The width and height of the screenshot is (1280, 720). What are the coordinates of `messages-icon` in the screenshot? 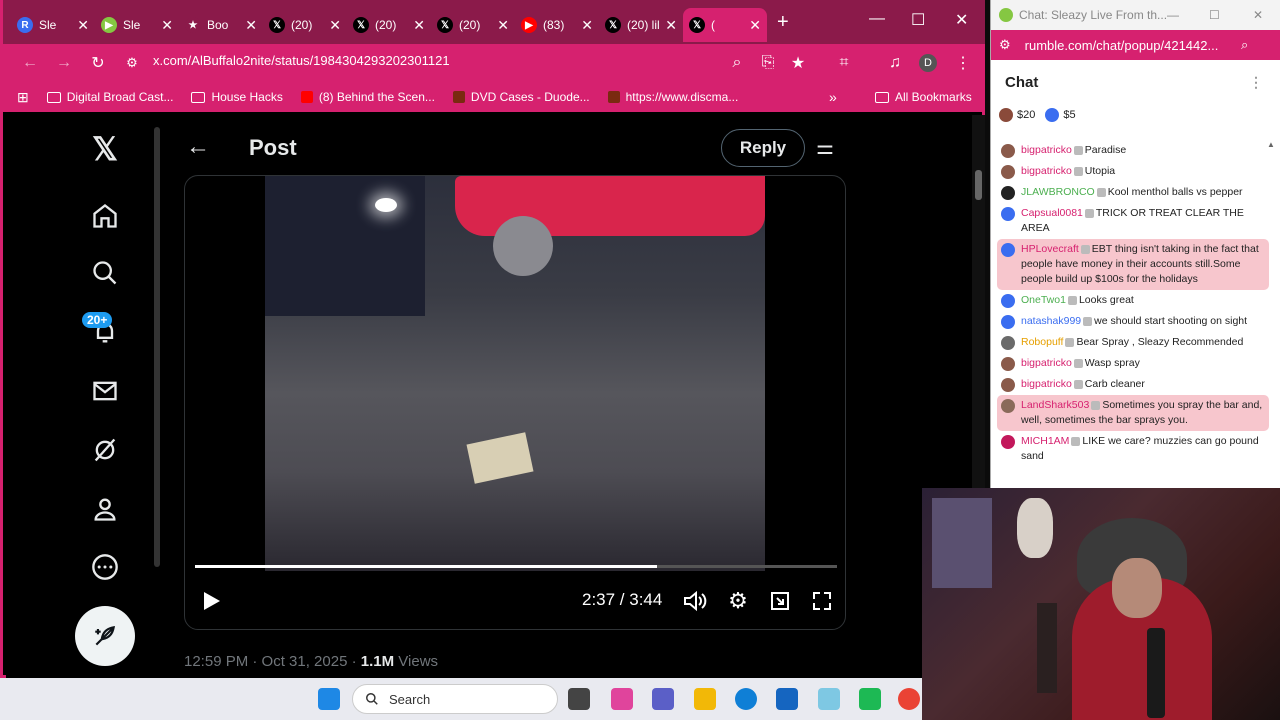 It's located at (105, 391).